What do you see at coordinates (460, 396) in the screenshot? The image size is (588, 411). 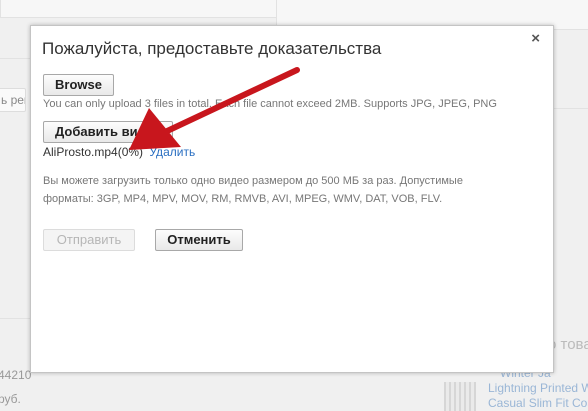 I see `background-product-image` at bounding box center [460, 396].